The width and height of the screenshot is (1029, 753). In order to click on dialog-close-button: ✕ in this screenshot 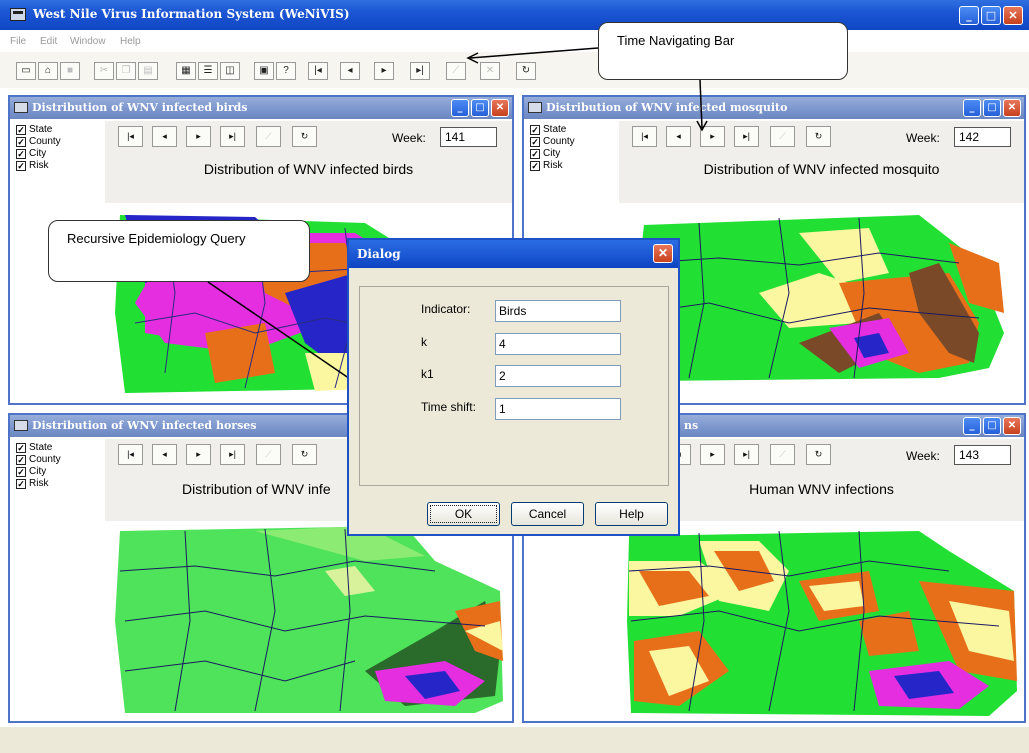, I will do `click(663, 253)`.